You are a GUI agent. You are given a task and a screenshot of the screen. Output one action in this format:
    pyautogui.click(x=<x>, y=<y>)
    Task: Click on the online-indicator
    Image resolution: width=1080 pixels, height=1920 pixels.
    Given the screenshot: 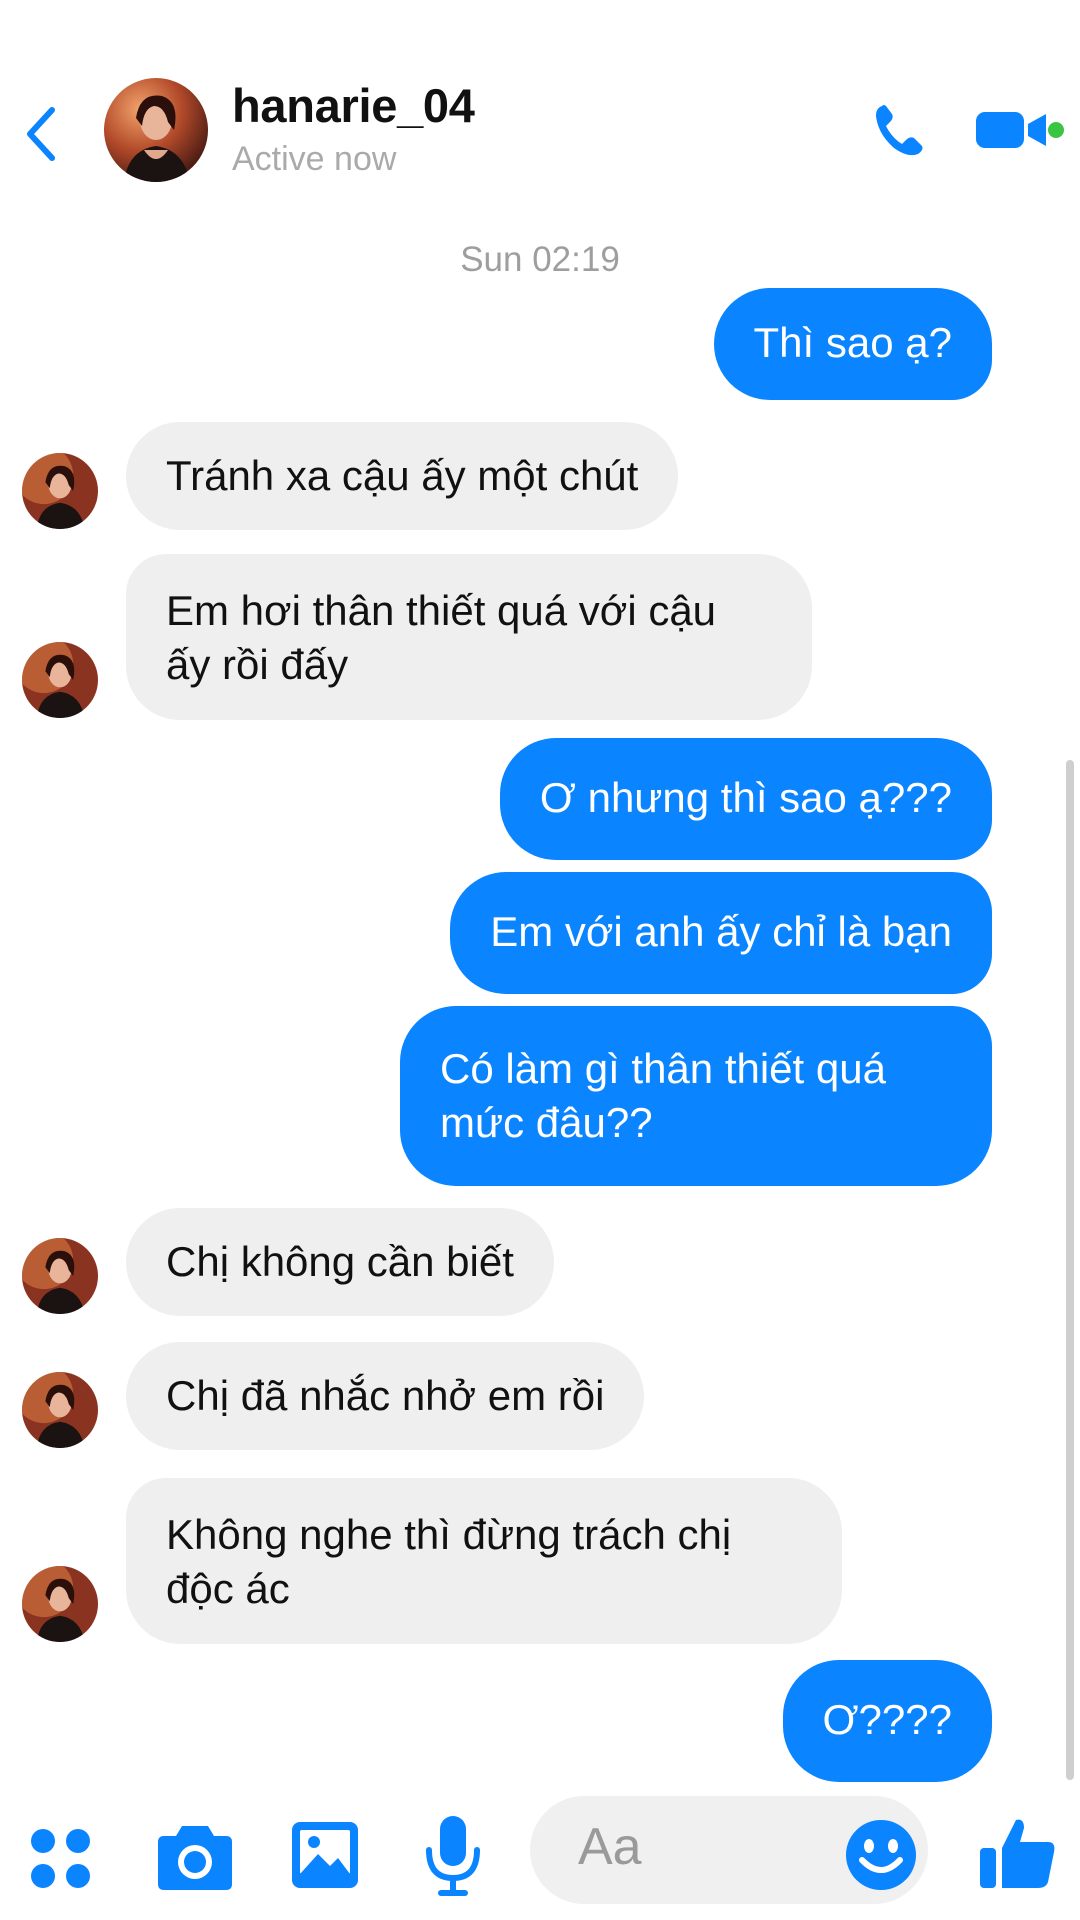 What is the action you would take?
    pyautogui.click(x=1056, y=130)
    